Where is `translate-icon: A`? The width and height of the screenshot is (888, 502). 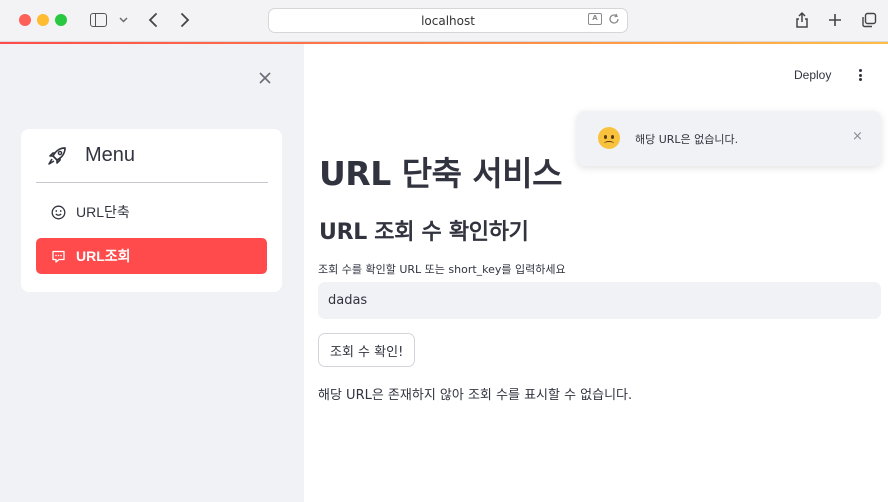 translate-icon: A is located at coordinates (595, 19).